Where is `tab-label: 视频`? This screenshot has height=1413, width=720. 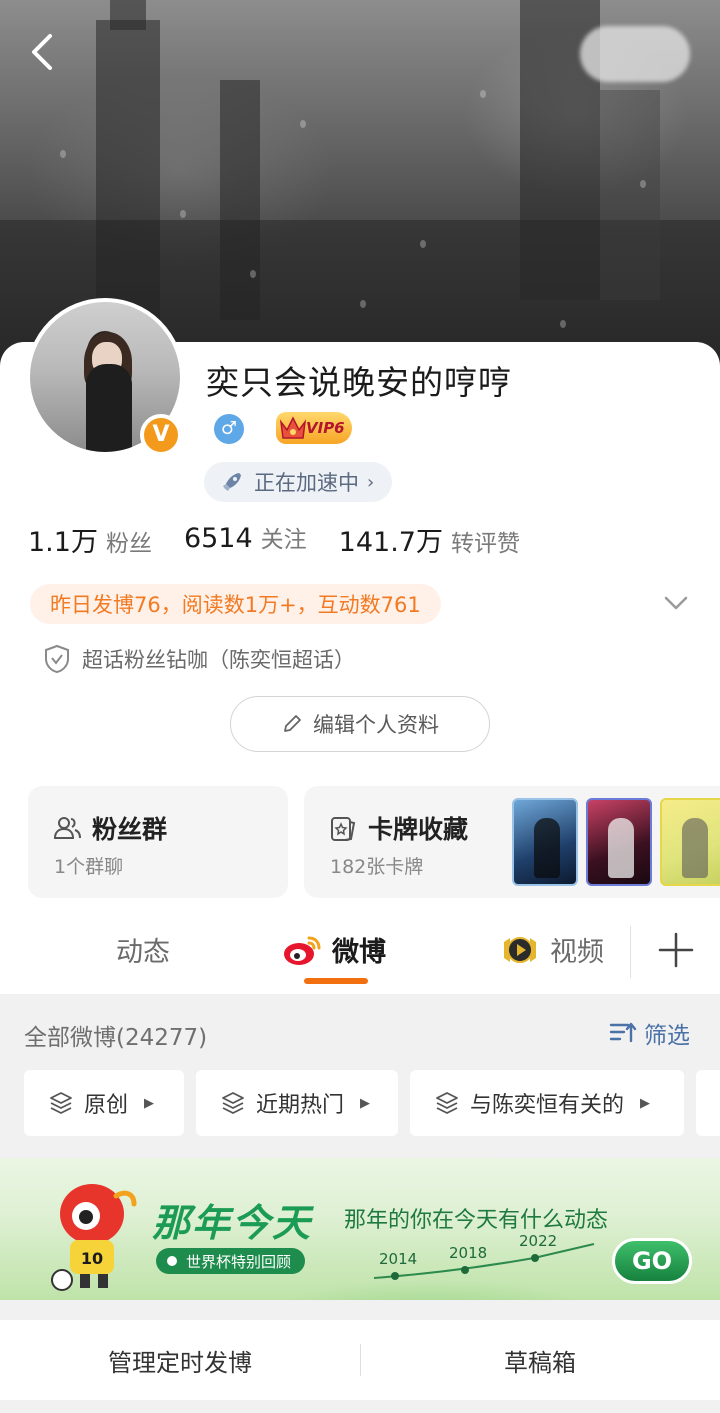
tab-label: 视频 is located at coordinates (577, 952).